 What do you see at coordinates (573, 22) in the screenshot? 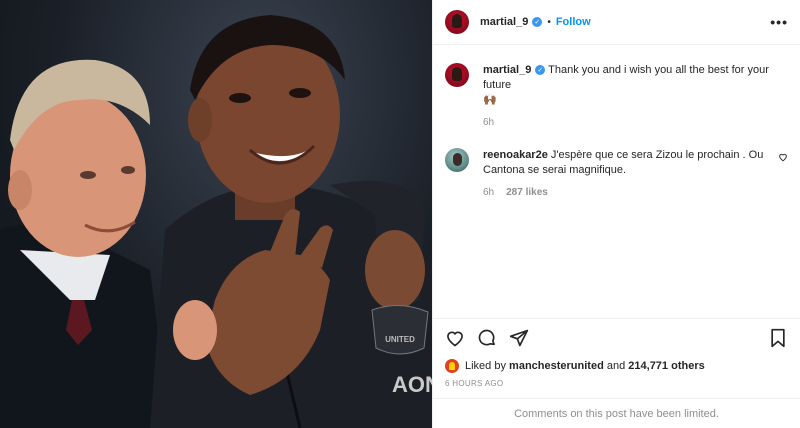
I see `follow-button: Follow` at bounding box center [573, 22].